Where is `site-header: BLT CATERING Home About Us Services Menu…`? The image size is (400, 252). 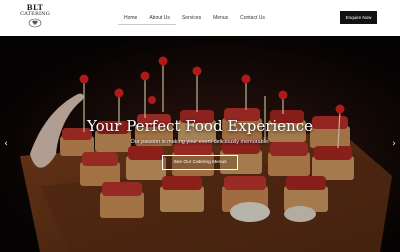 site-header: BLT CATERING Home About Us Services Menu… is located at coordinates (200, 18).